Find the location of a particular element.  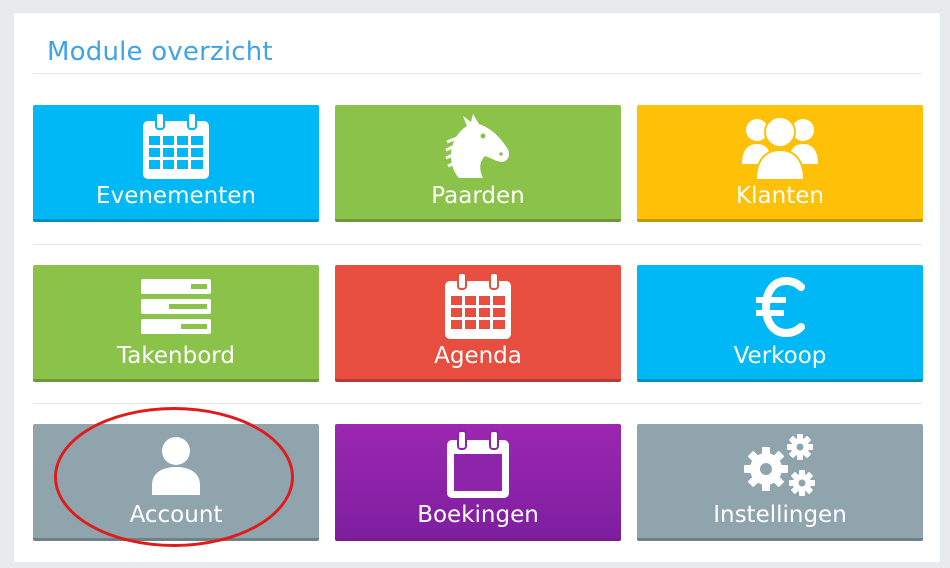

module-tile-agenda: Agenda is located at coordinates (478, 323).